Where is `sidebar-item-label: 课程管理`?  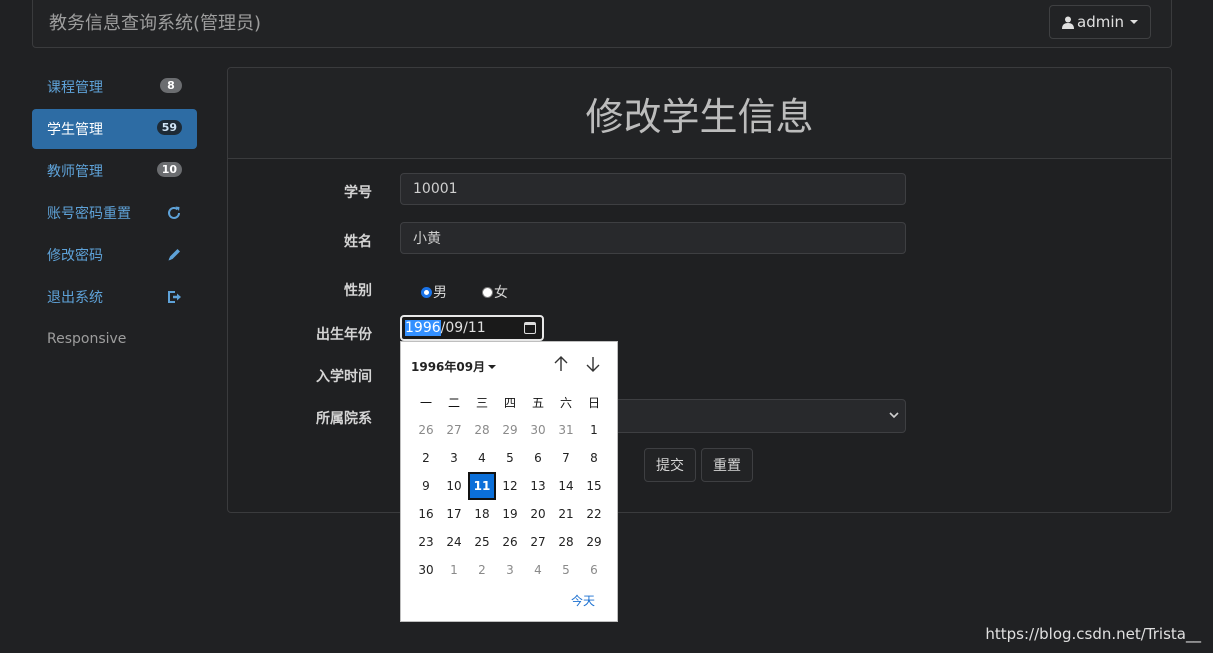 sidebar-item-label: 课程管理 is located at coordinates (75, 88).